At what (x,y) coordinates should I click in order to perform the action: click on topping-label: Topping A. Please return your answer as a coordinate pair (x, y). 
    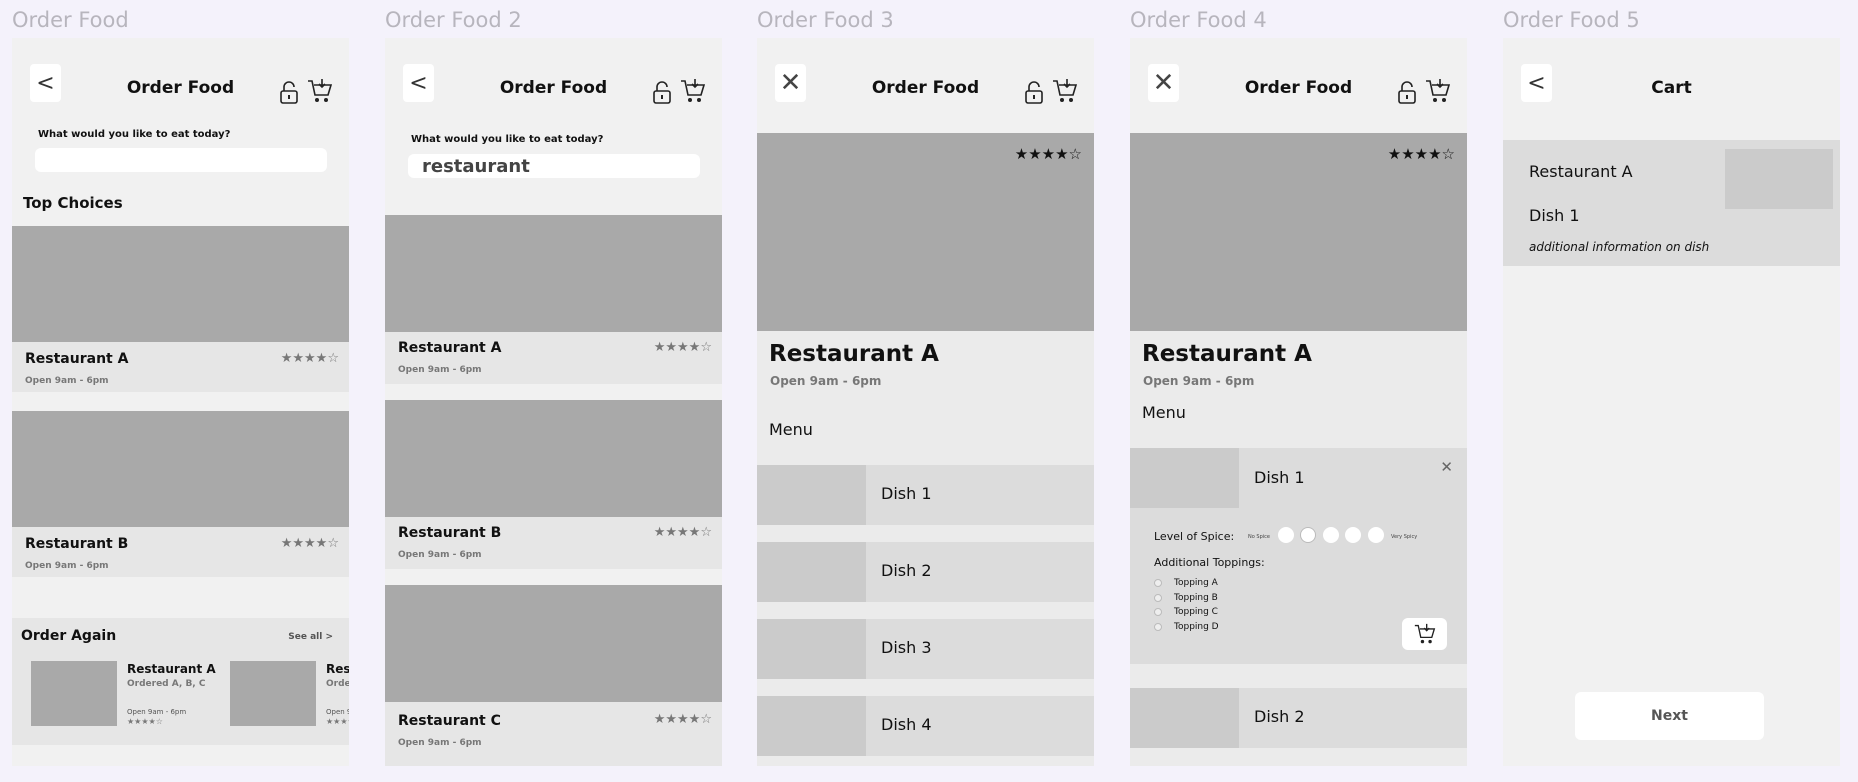
    Looking at the image, I should click on (1196, 583).